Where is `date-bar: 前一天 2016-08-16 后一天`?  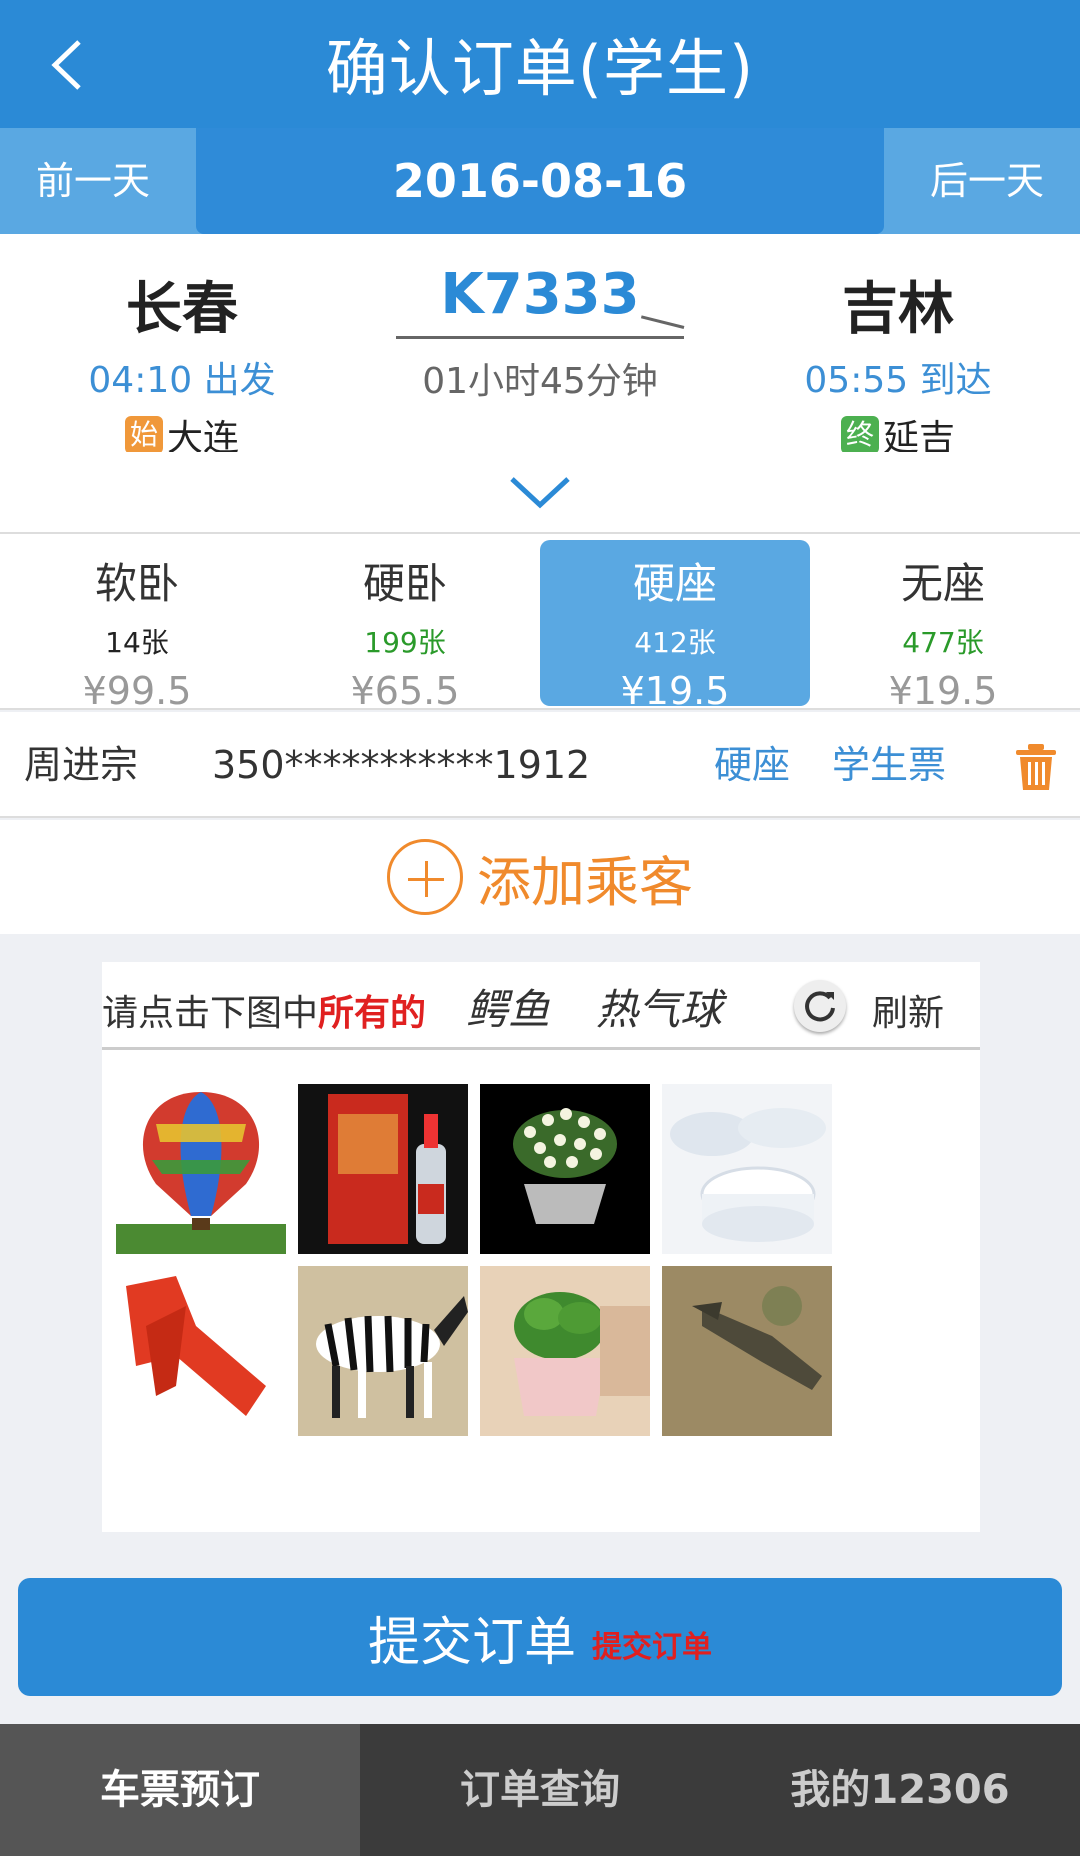 date-bar: 前一天 2016-08-16 后一天 is located at coordinates (540, 181).